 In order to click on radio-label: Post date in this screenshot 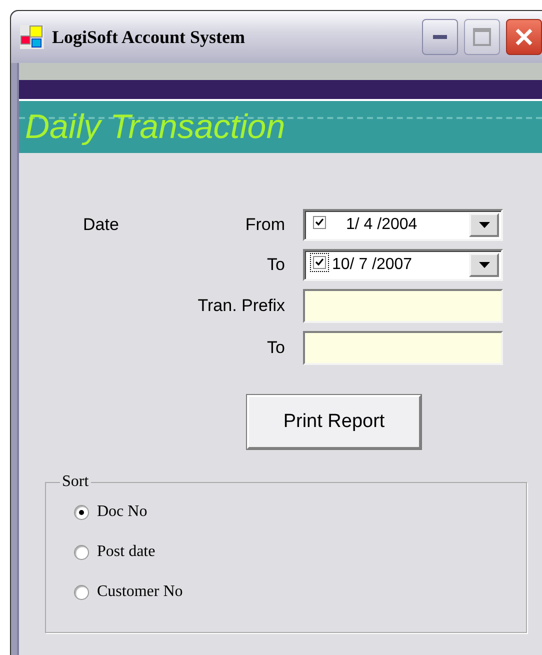, I will do `click(126, 552)`.